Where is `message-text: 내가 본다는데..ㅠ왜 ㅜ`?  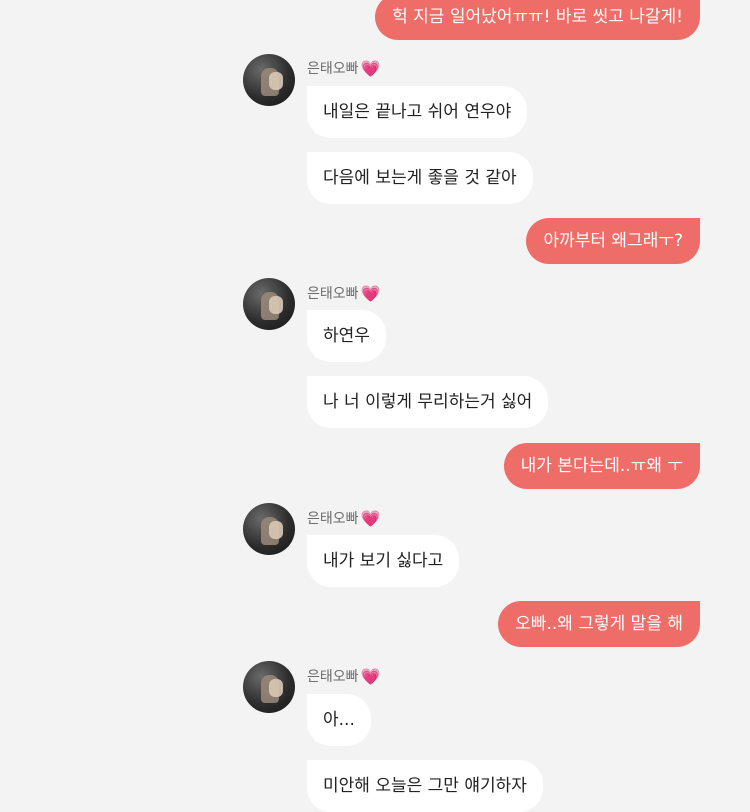 message-text: 내가 본다는데..ㅠ왜 ㅜ is located at coordinates (601, 465).